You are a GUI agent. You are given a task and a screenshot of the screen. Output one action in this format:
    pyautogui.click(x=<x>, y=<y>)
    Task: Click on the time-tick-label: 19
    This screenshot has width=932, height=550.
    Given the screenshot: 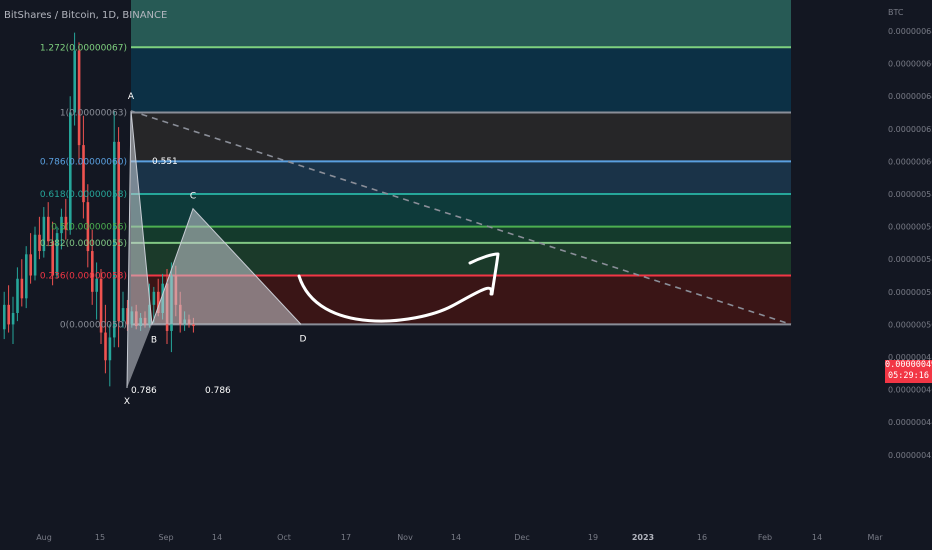 What is the action you would take?
    pyautogui.click(x=593, y=537)
    